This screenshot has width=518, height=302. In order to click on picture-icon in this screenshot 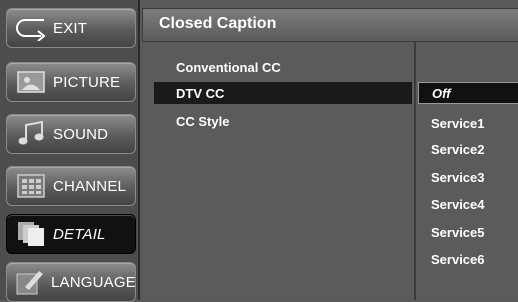, I will do `click(31, 82)`.